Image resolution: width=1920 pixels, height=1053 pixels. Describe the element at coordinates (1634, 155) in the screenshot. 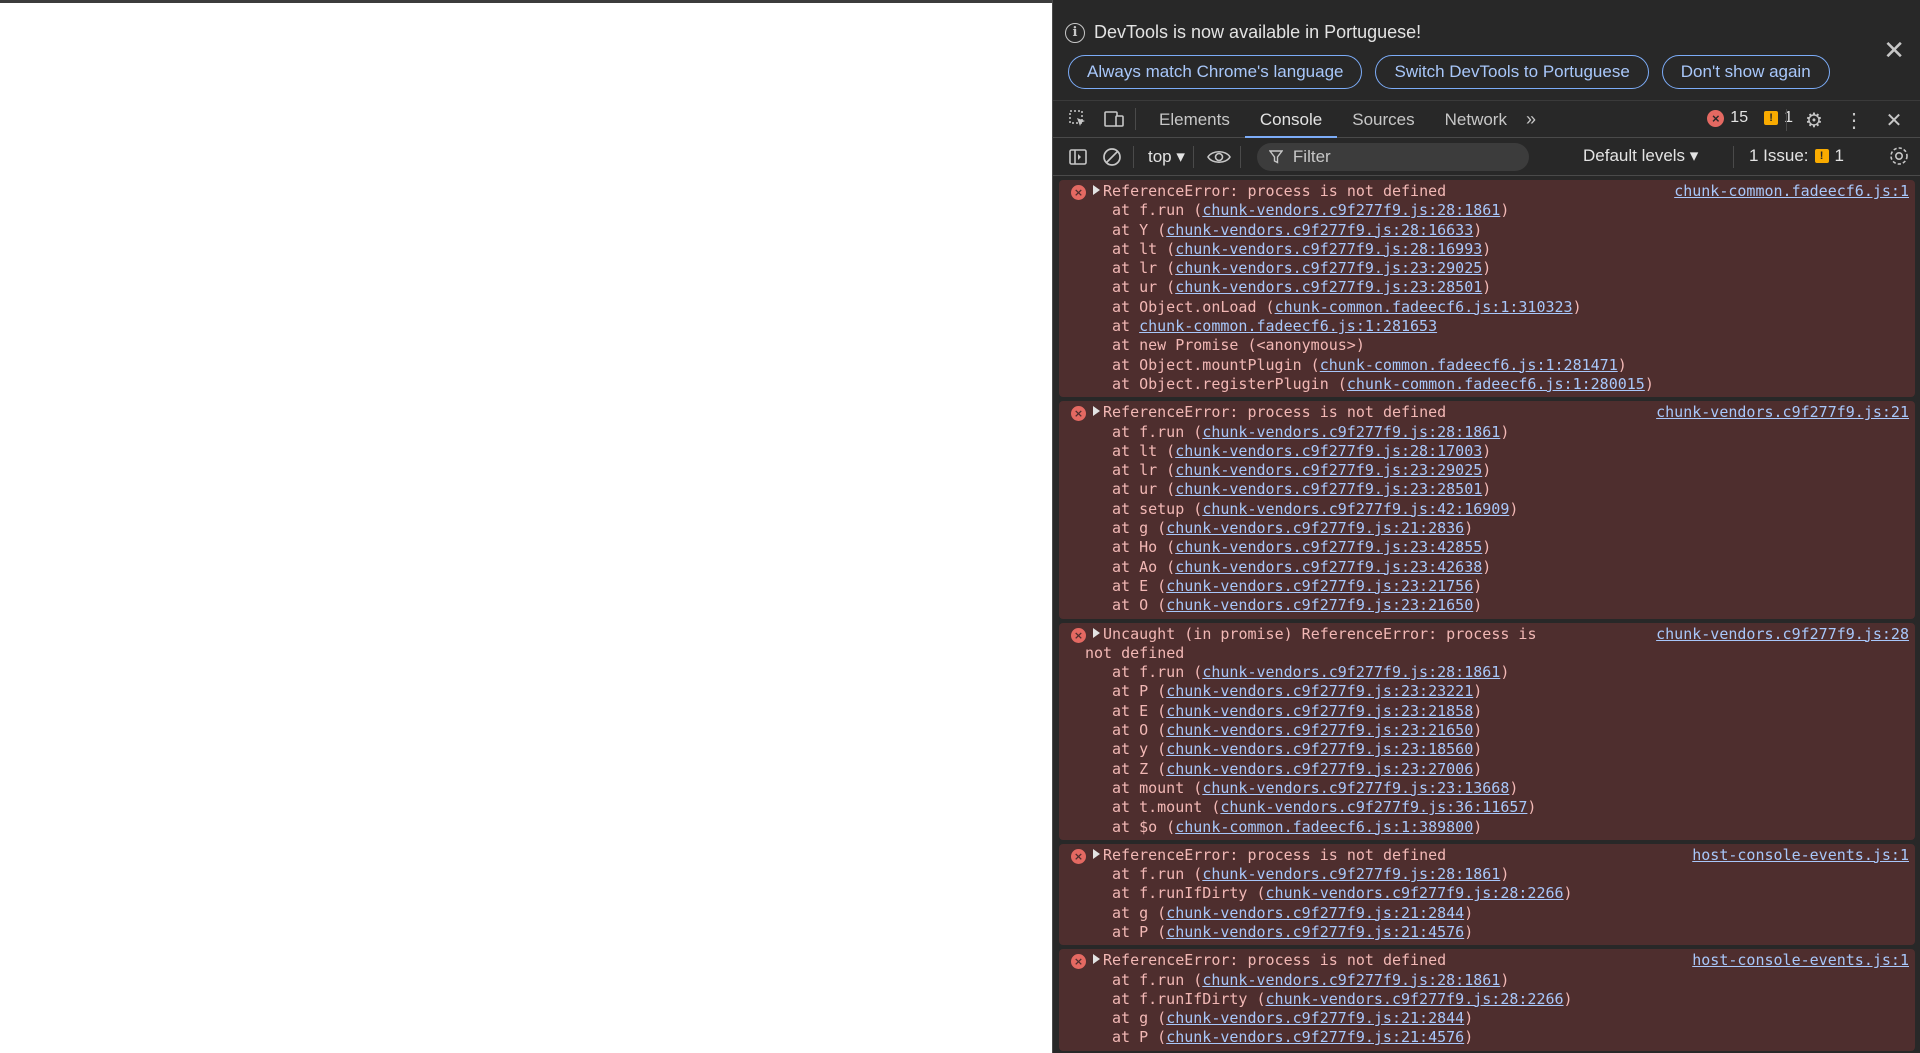

I see `log-levels-label: Default levels` at that location.